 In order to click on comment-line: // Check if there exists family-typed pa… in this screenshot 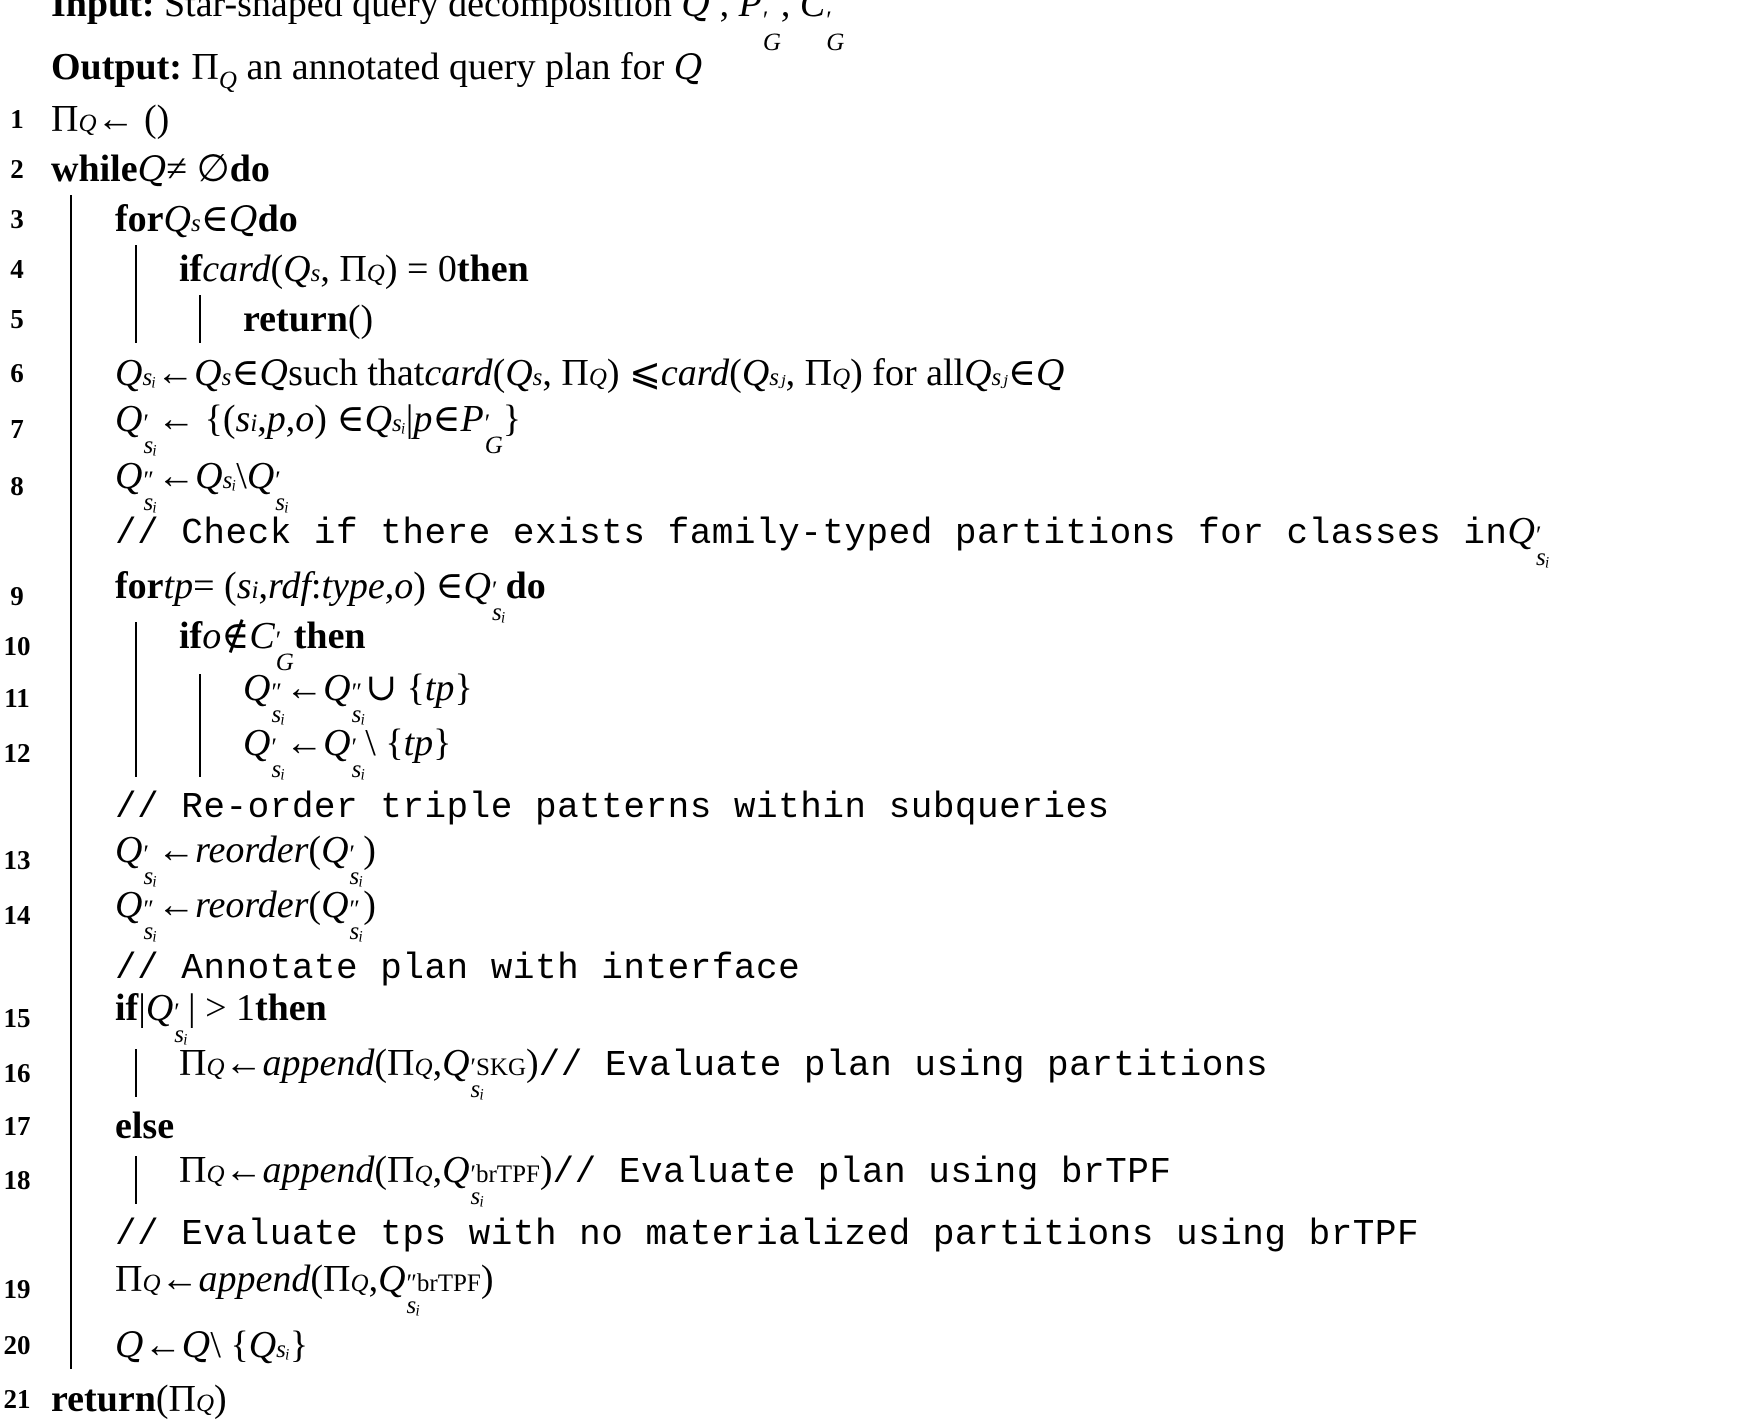, I will do `click(881, 541)`.